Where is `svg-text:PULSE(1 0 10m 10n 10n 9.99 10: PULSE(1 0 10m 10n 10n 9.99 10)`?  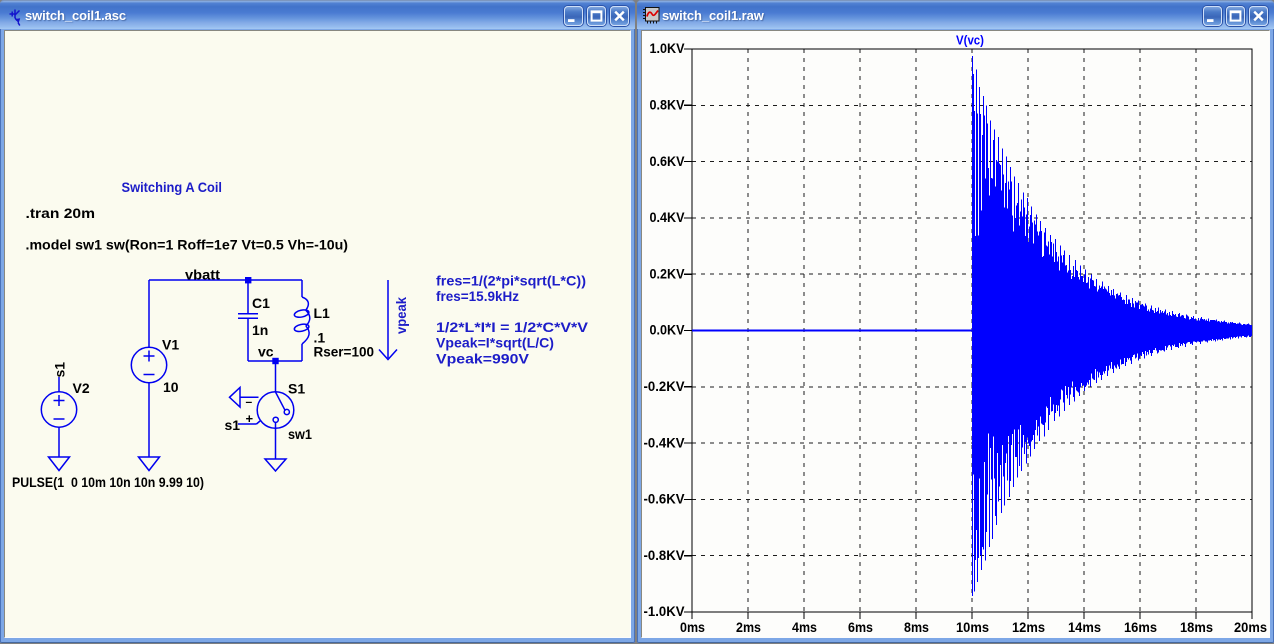 svg-text:PULSE(1 0 10m 10n 10n 9.99 10: PULSE(1 0 10m 10n 10n 9.99 10) is located at coordinates (108, 482).